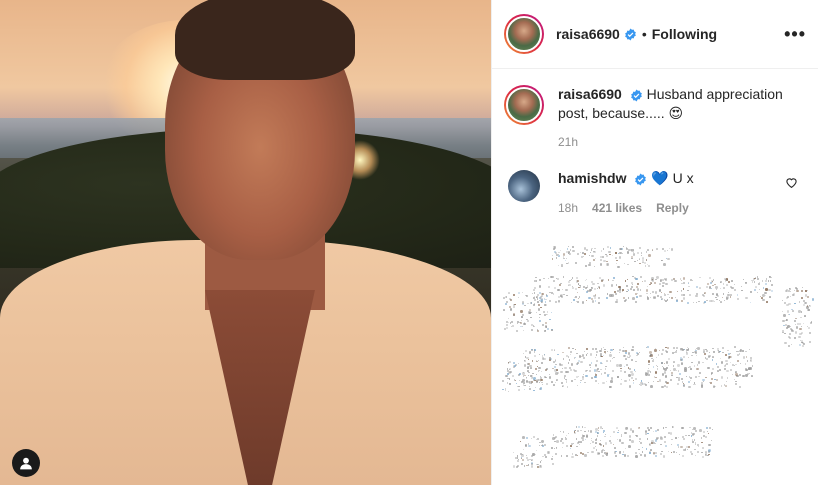 This screenshot has height=485, width=818. Describe the element at coordinates (592, 178) in the screenshot. I see `commenter-username: hamishdw` at that location.